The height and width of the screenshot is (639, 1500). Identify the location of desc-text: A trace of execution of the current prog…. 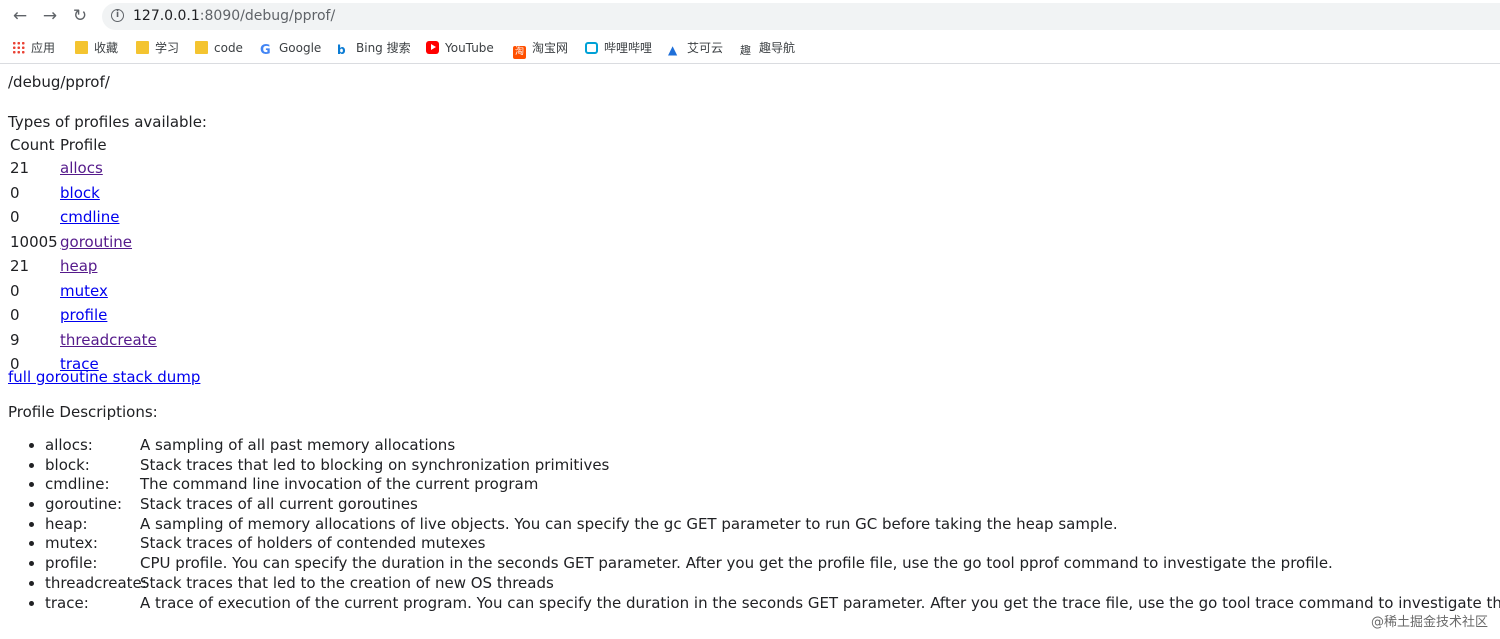
(820, 602).